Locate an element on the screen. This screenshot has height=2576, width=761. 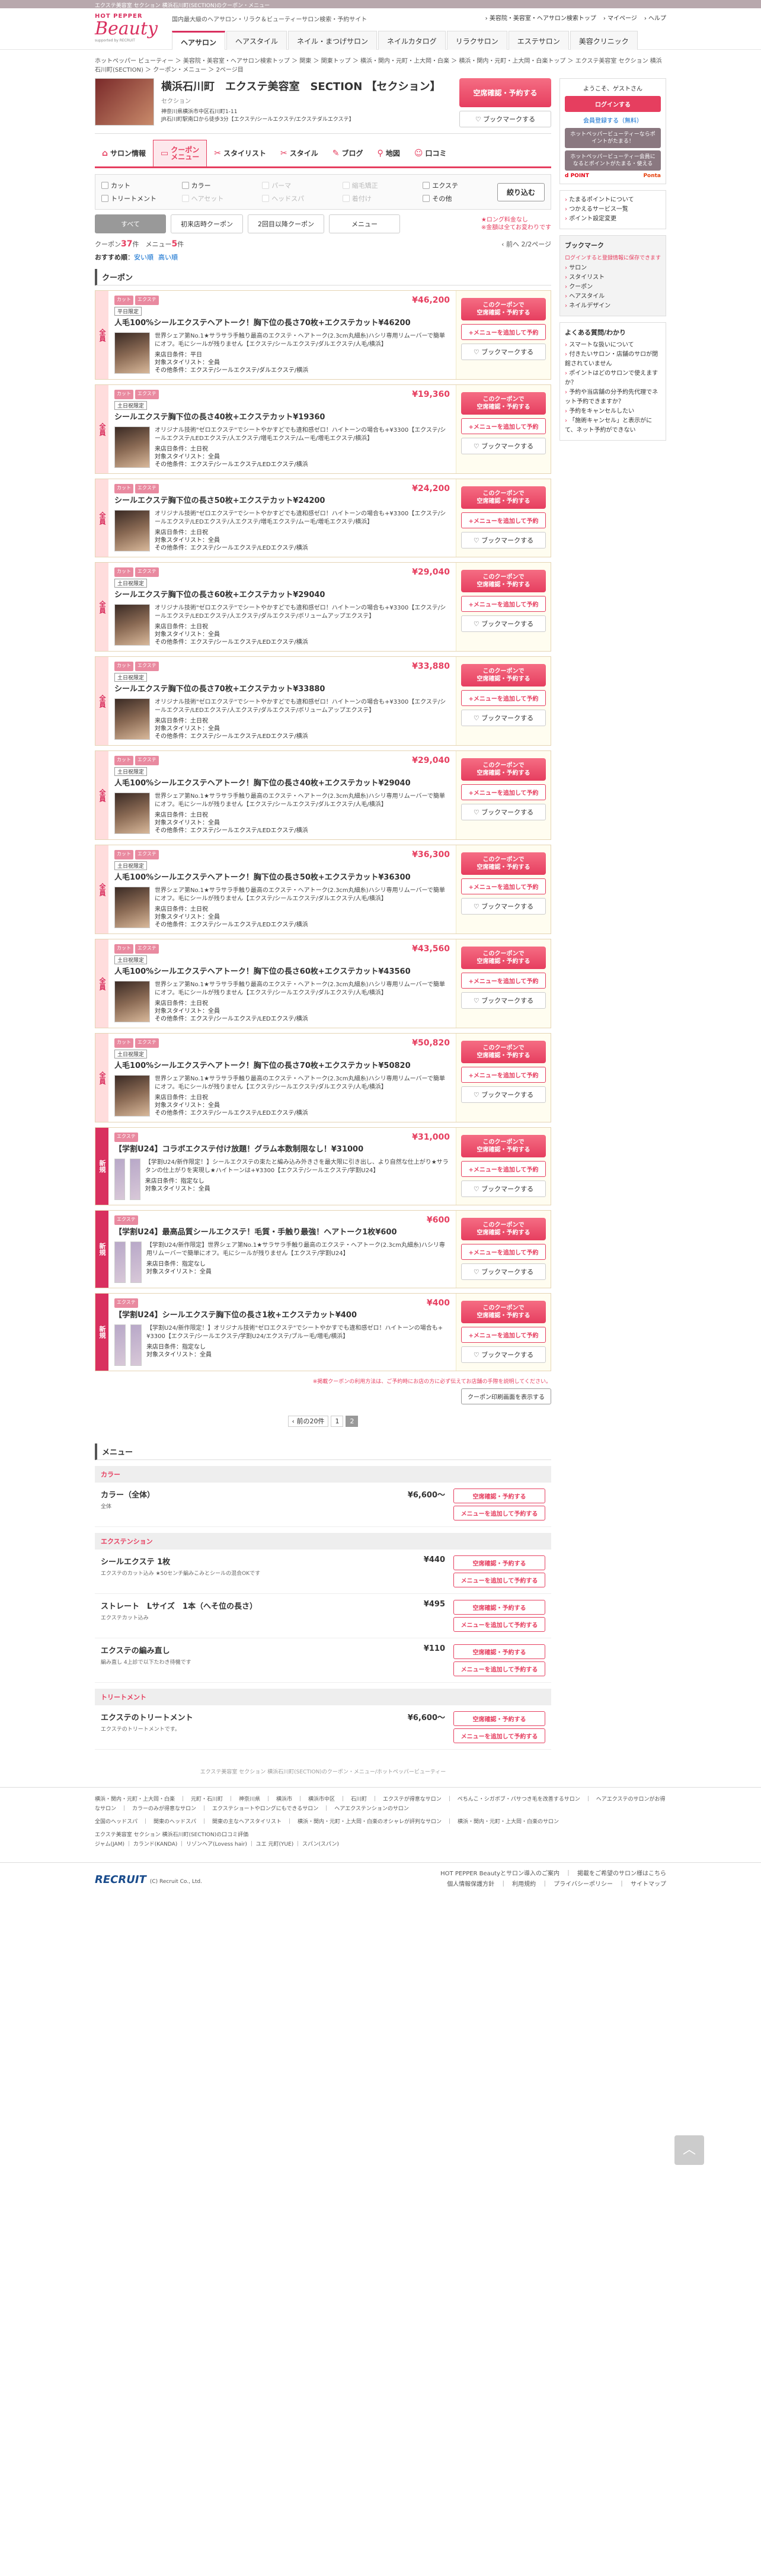
type-button: 2回目以降クーポン is located at coordinates (286, 223).